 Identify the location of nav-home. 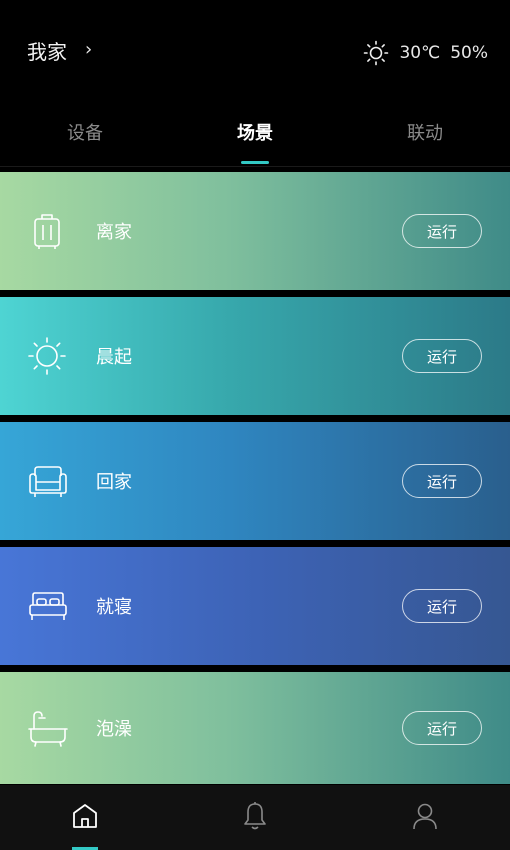
(85, 817).